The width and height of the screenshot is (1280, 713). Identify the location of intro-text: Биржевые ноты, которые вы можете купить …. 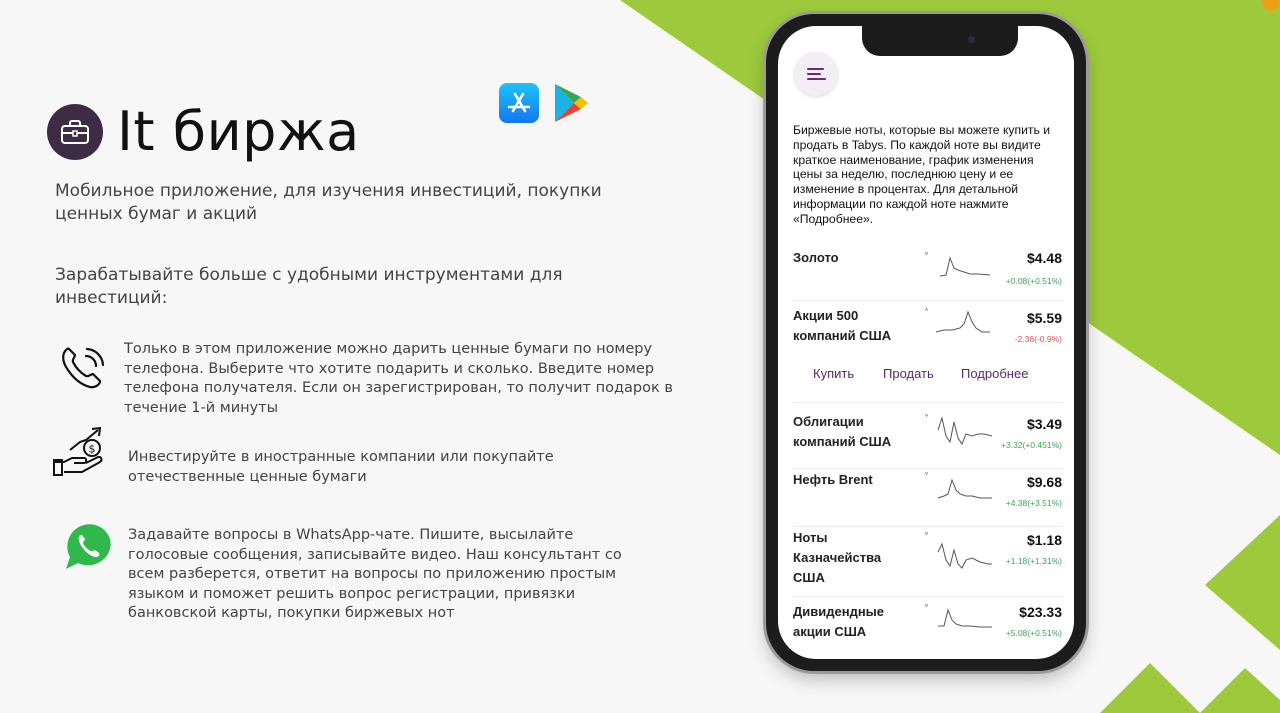
(922, 174).